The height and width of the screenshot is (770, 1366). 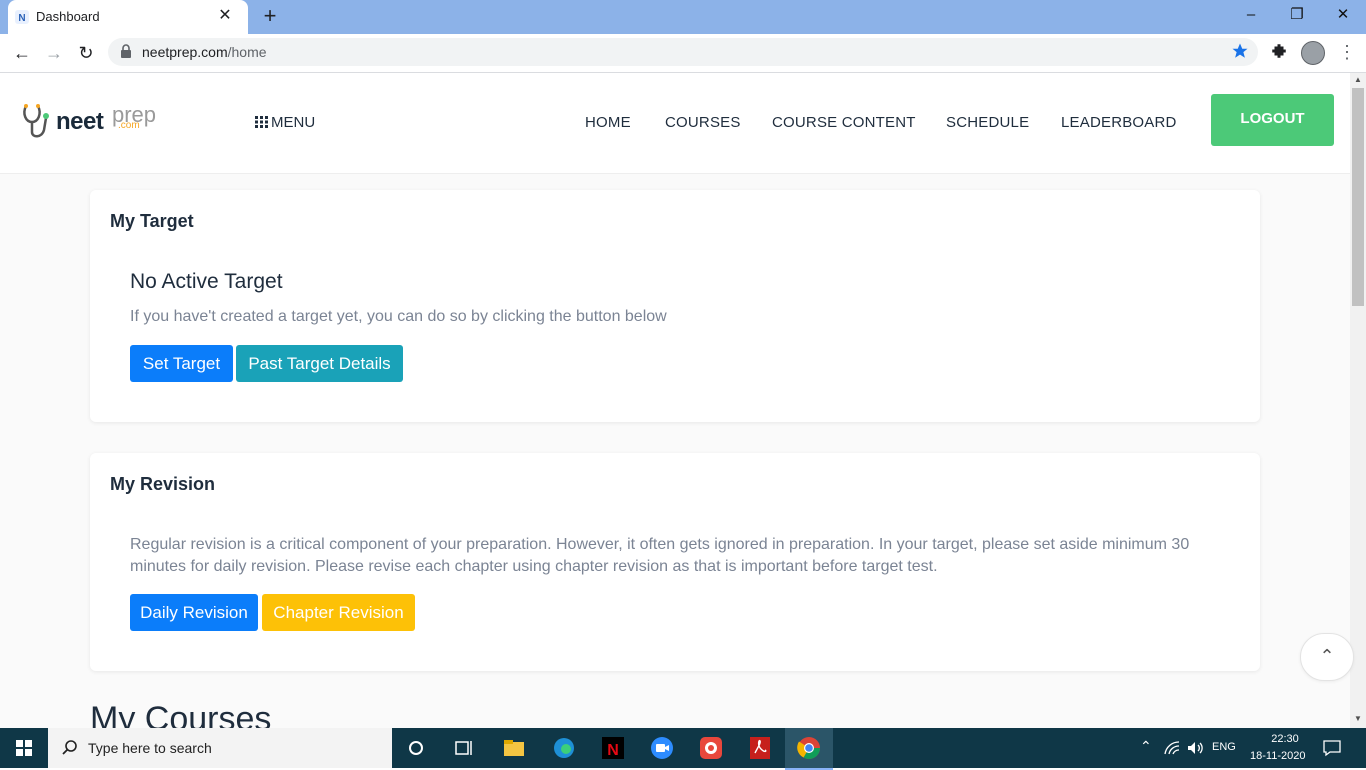 I want to click on address-bar, so click(x=683, y=52).